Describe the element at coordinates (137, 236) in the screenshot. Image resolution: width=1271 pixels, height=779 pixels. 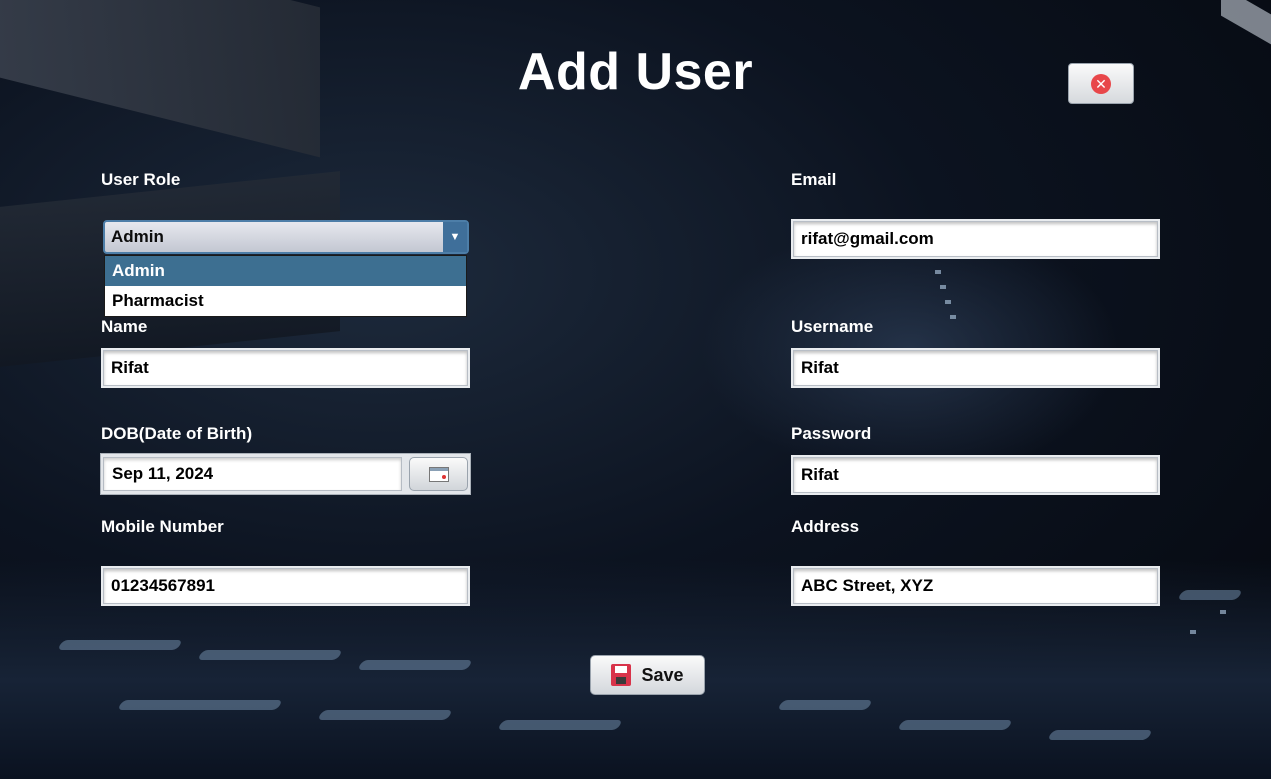
I see `user-role-selected-value: Admin` at that location.